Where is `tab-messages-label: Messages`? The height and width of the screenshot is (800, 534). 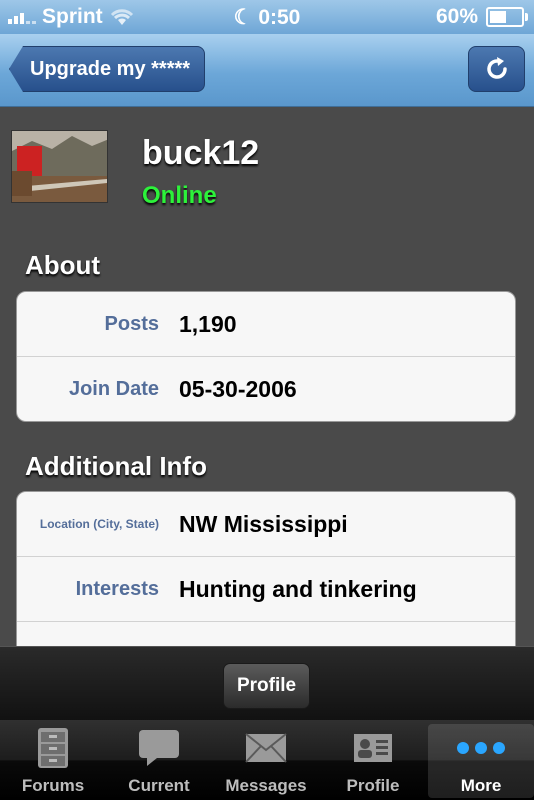 tab-messages-label: Messages is located at coordinates (266, 785).